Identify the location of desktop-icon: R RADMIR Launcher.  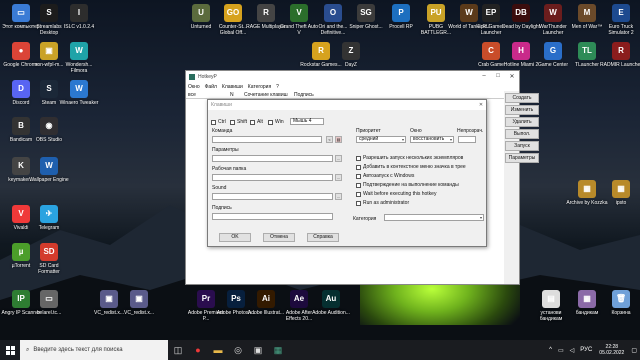
(620, 55).